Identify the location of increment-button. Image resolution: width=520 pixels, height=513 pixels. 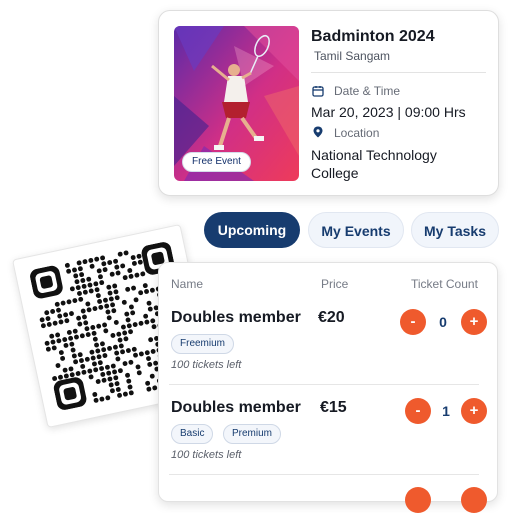
(474, 500).